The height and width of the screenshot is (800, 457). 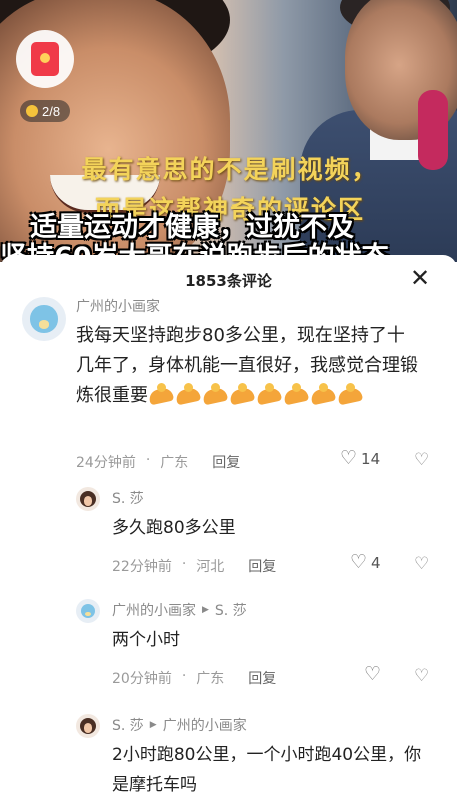 What do you see at coordinates (228, 280) in the screenshot?
I see `comments-count-title: 1853条评论` at bounding box center [228, 280].